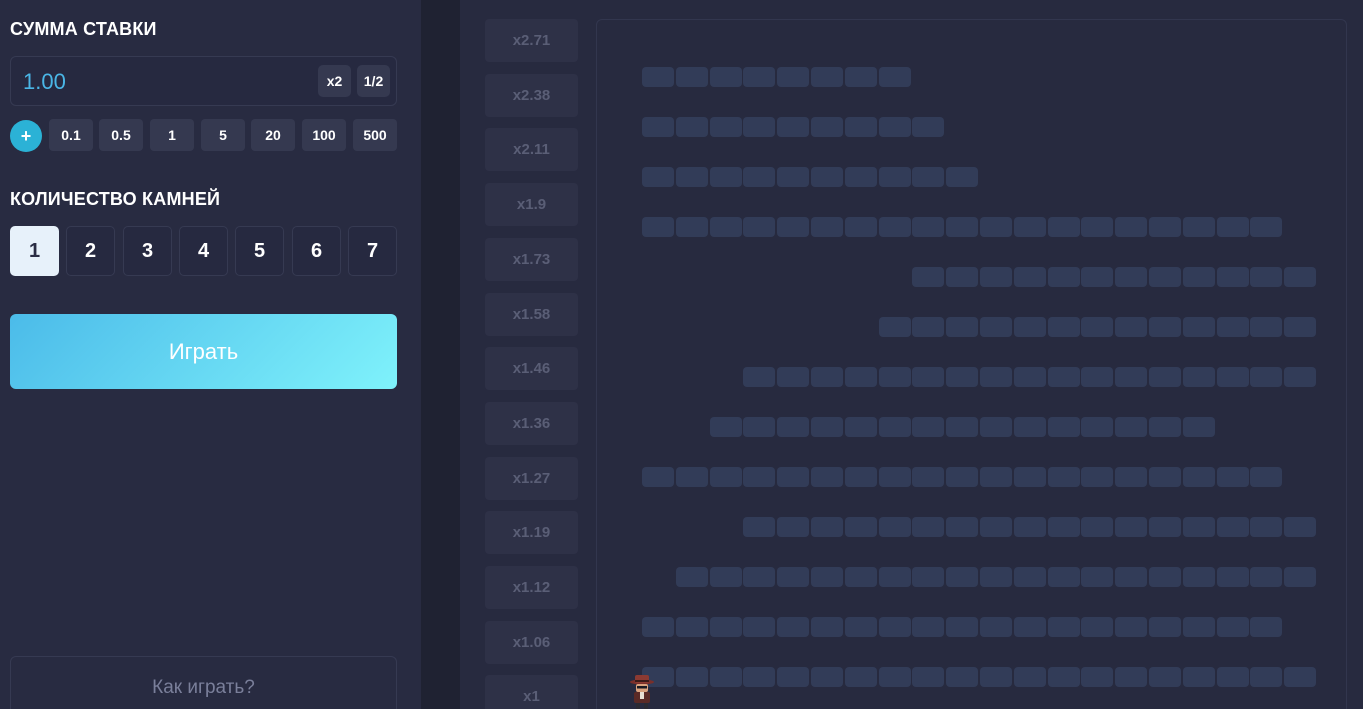 The height and width of the screenshot is (709, 1363). What do you see at coordinates (147, 251) in the screenshot?
I see `stone-option-3: 3` at bounding box center [147, 251].